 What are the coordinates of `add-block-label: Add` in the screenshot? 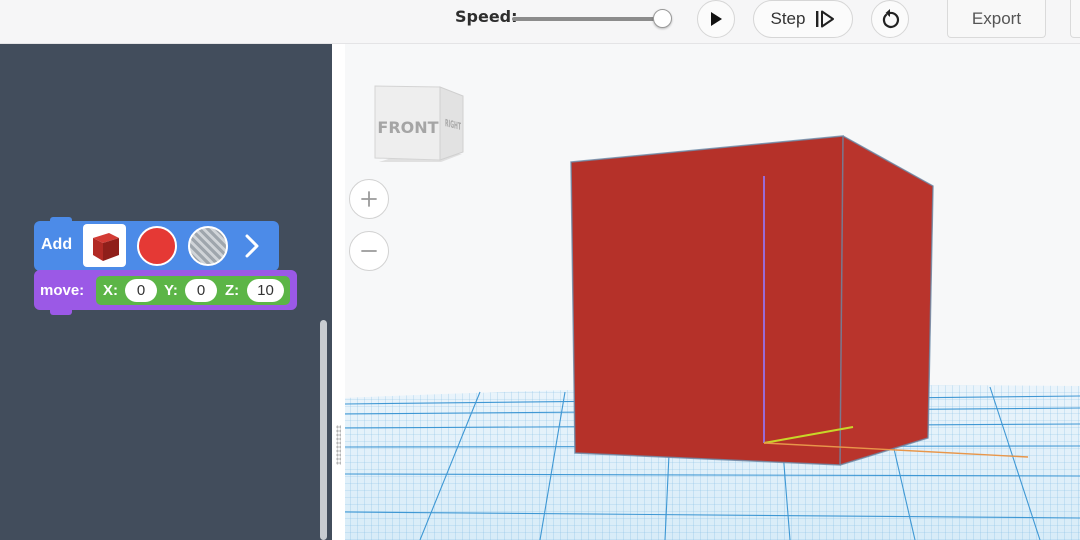 It's located at (57, 244).